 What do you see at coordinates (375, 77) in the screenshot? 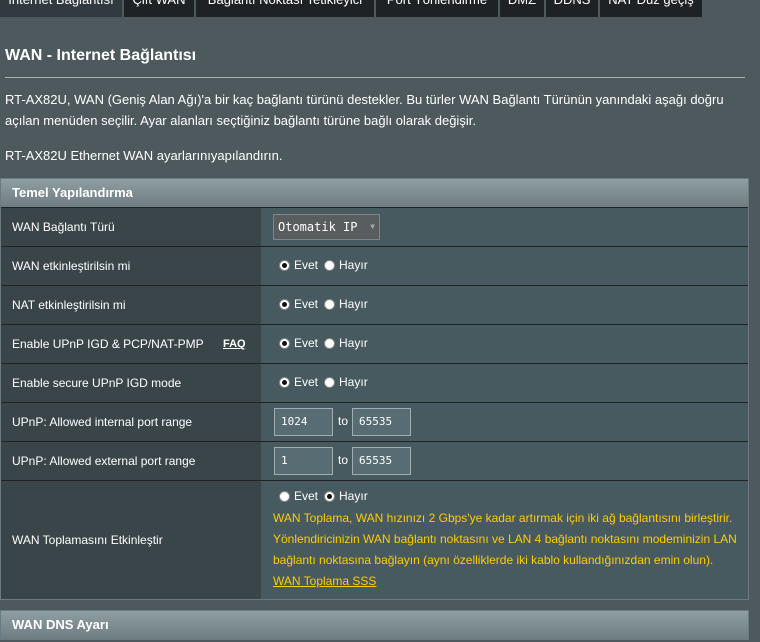
I see `divider` at bounding box center [375, 77].